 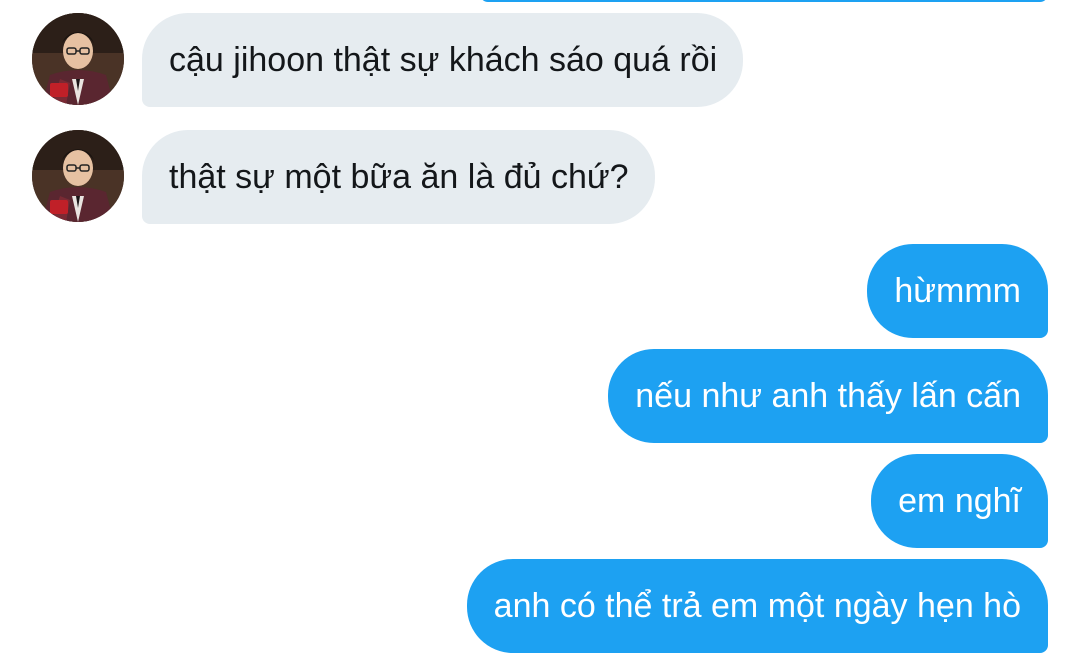 I want to click on message-text: thật sự một bữa ăn là đủ chứ?, so click(x=399, y=176).